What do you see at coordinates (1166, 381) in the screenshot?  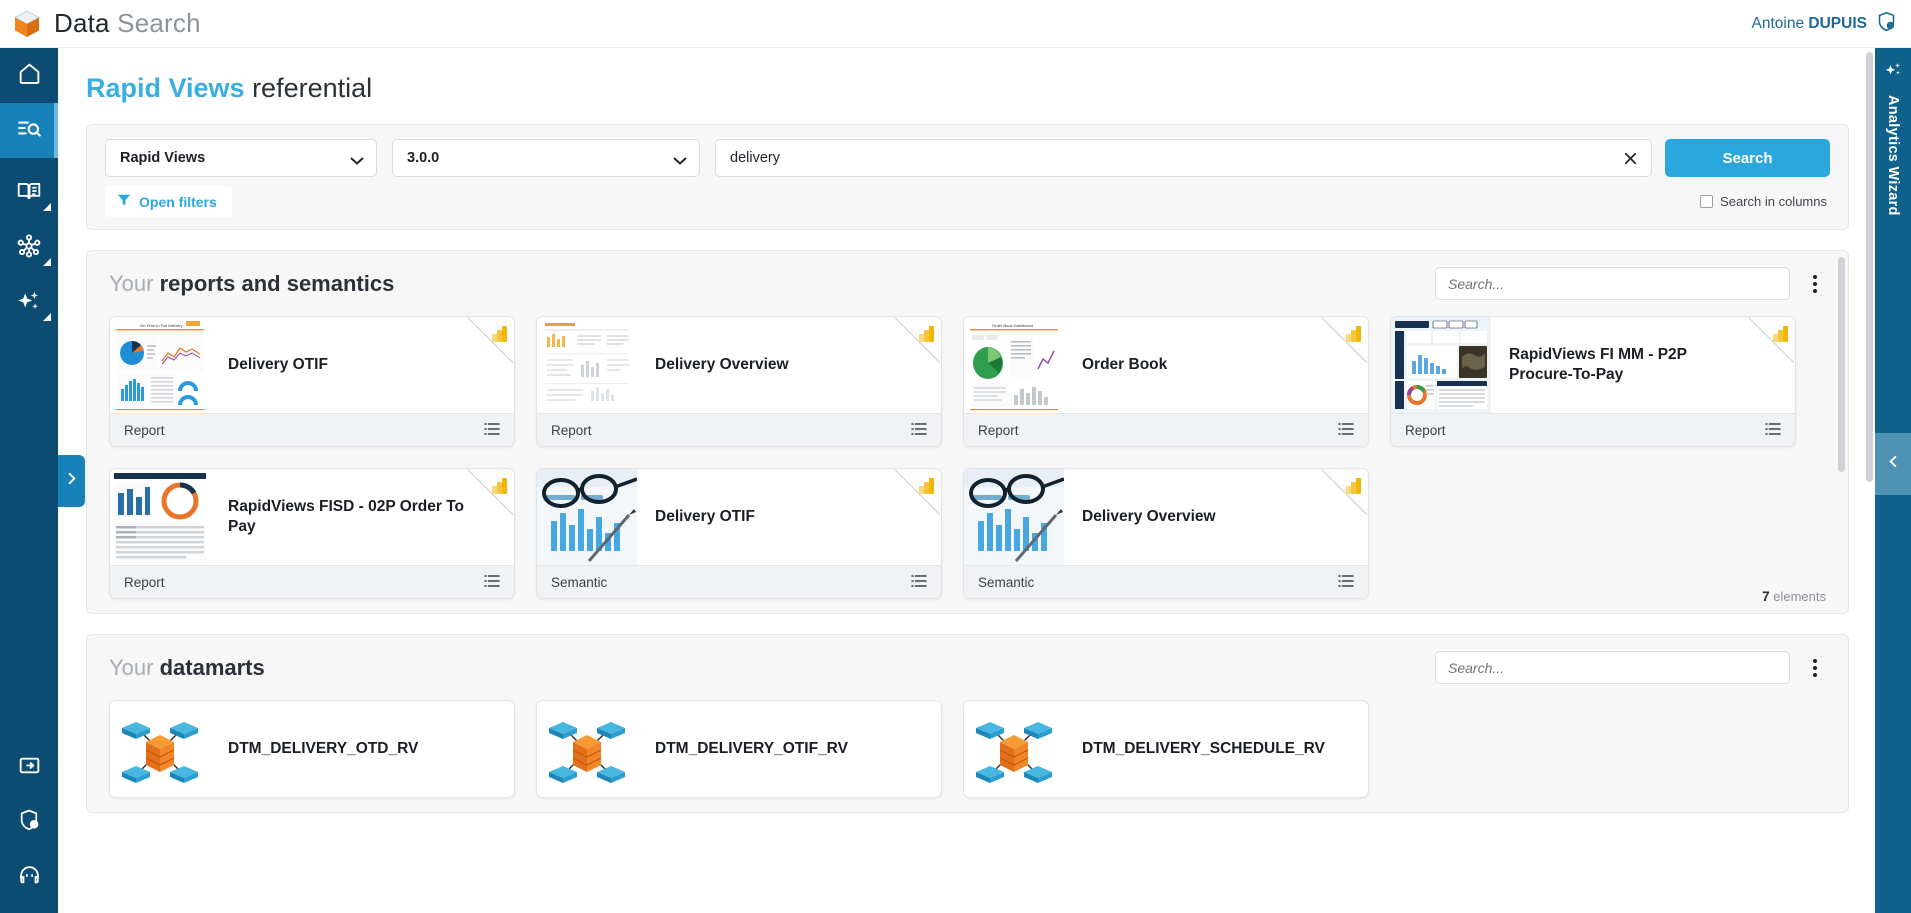 I see `card-item: Order Book Dashboard Order Book Report` at bounding box center [1166, 381].